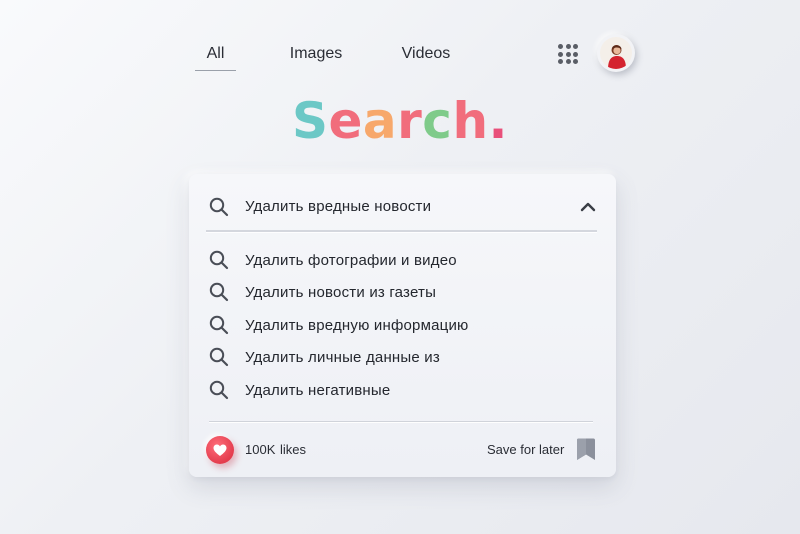 Image resolution: width=800 pixels, height=534 pixels. What do you see at coordinates (215, 58) in the screenshot?
I see `tab-all: All` at bounding box center [215, 58].